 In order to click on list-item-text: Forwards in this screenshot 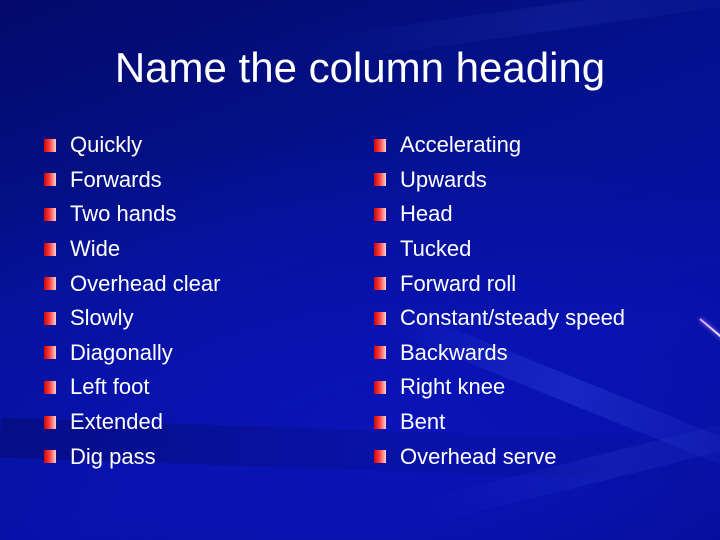, I will do `click(116, 179)`.